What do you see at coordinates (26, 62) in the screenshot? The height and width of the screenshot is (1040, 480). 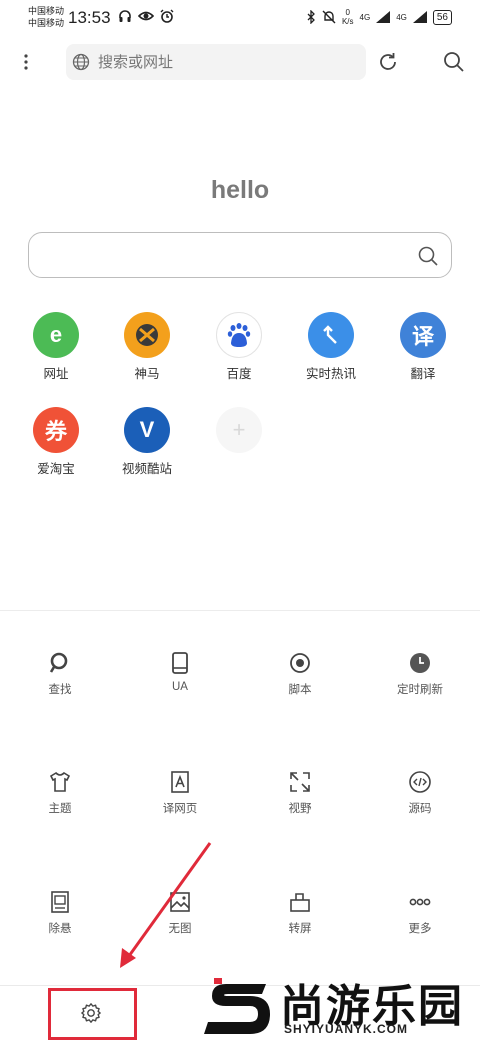 I see `menu-dots-icon` at bounding box center [26, 62].